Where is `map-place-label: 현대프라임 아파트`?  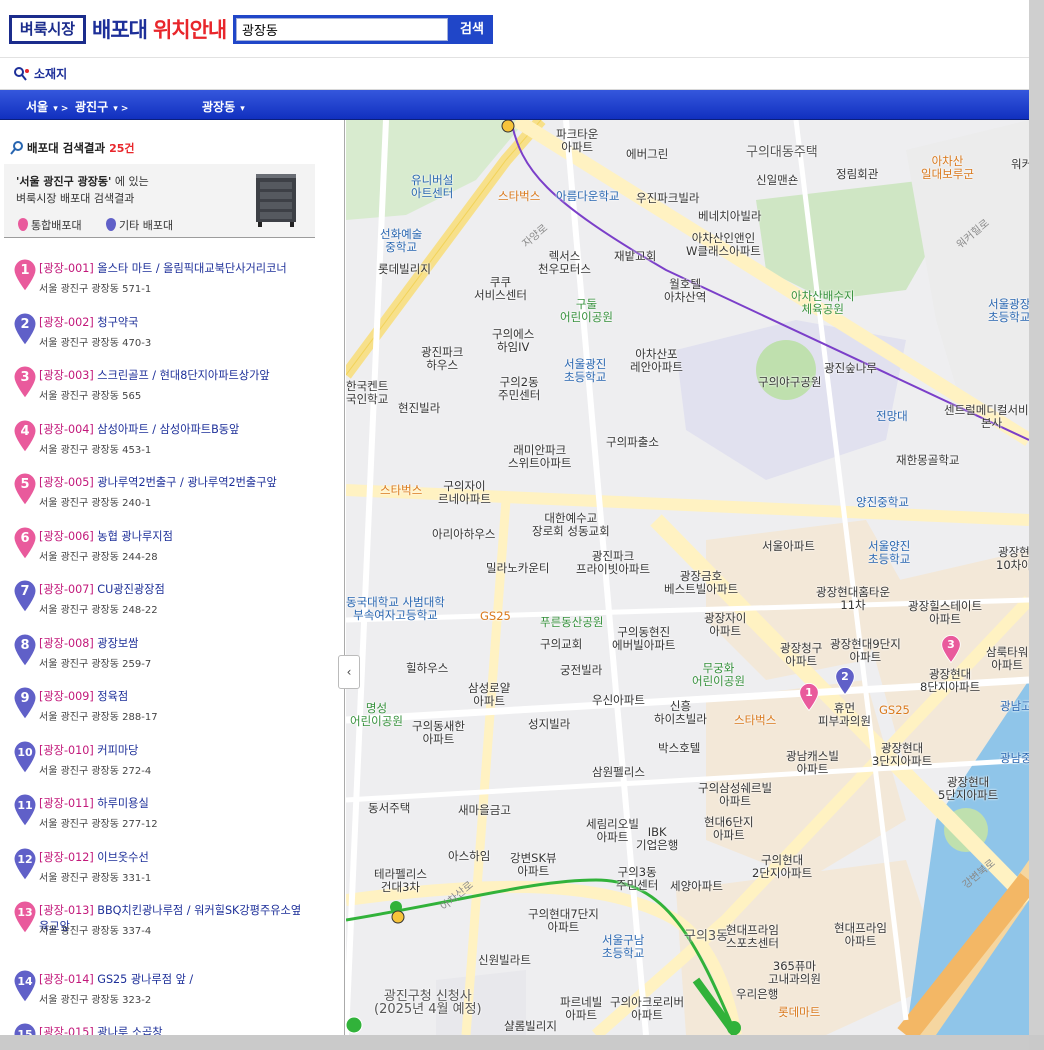 map-place-label: 현대프라임 아파트 is located at coordinates (860, 935).